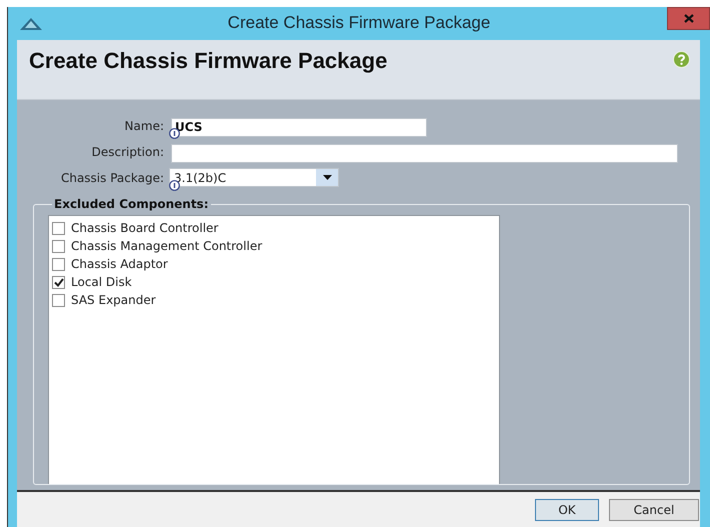  What do you see at coordinates (128, 151) in the screenshot?
I see `field-label: Description:` at bounding box center [128, 151].